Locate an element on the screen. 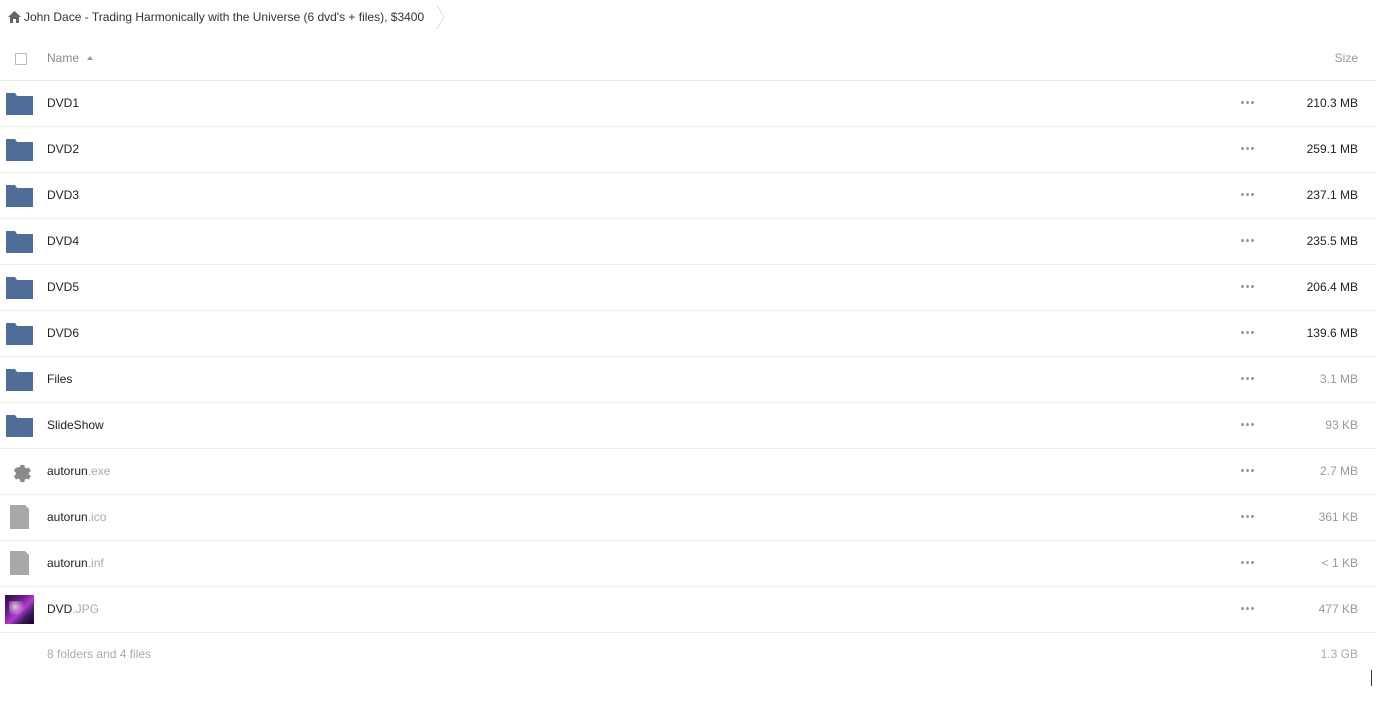  file-size: 235.5 MB is located at coordinates (1332, 241).